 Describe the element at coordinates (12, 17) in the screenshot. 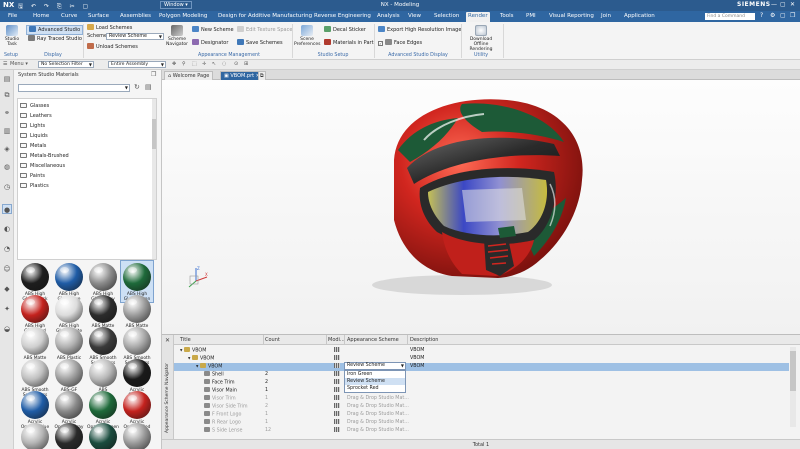

I see `tab-file: File` at that location.